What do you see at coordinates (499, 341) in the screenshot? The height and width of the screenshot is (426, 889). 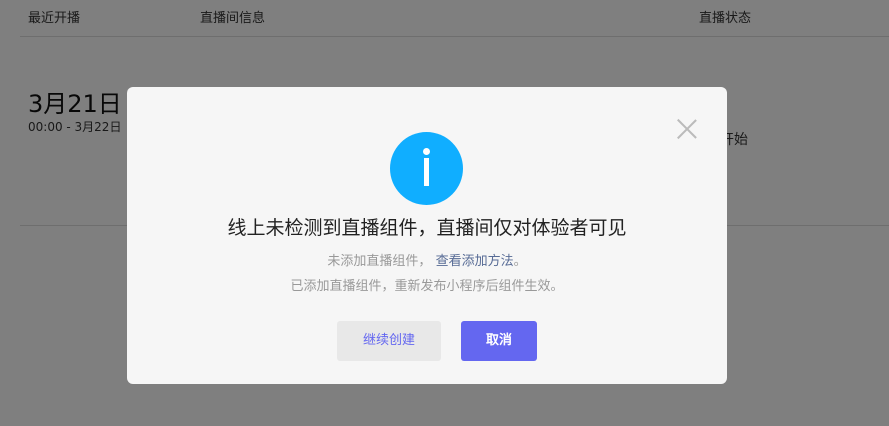 I see `cancel-button: 取消` at bounding box center [499, 341].